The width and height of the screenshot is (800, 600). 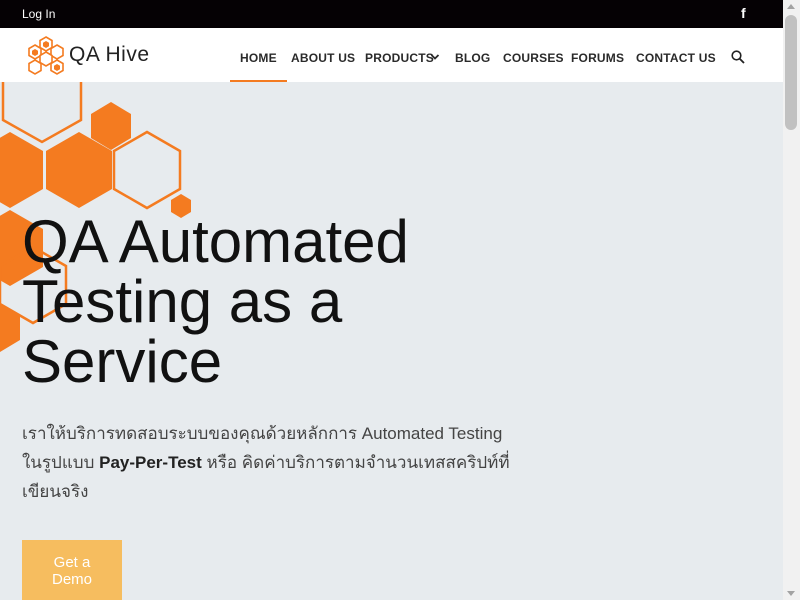 What do you see at coordinates (391, 14) in the screenshot?
I see `top-bar: Log In f` at bounding box center [391, 14].